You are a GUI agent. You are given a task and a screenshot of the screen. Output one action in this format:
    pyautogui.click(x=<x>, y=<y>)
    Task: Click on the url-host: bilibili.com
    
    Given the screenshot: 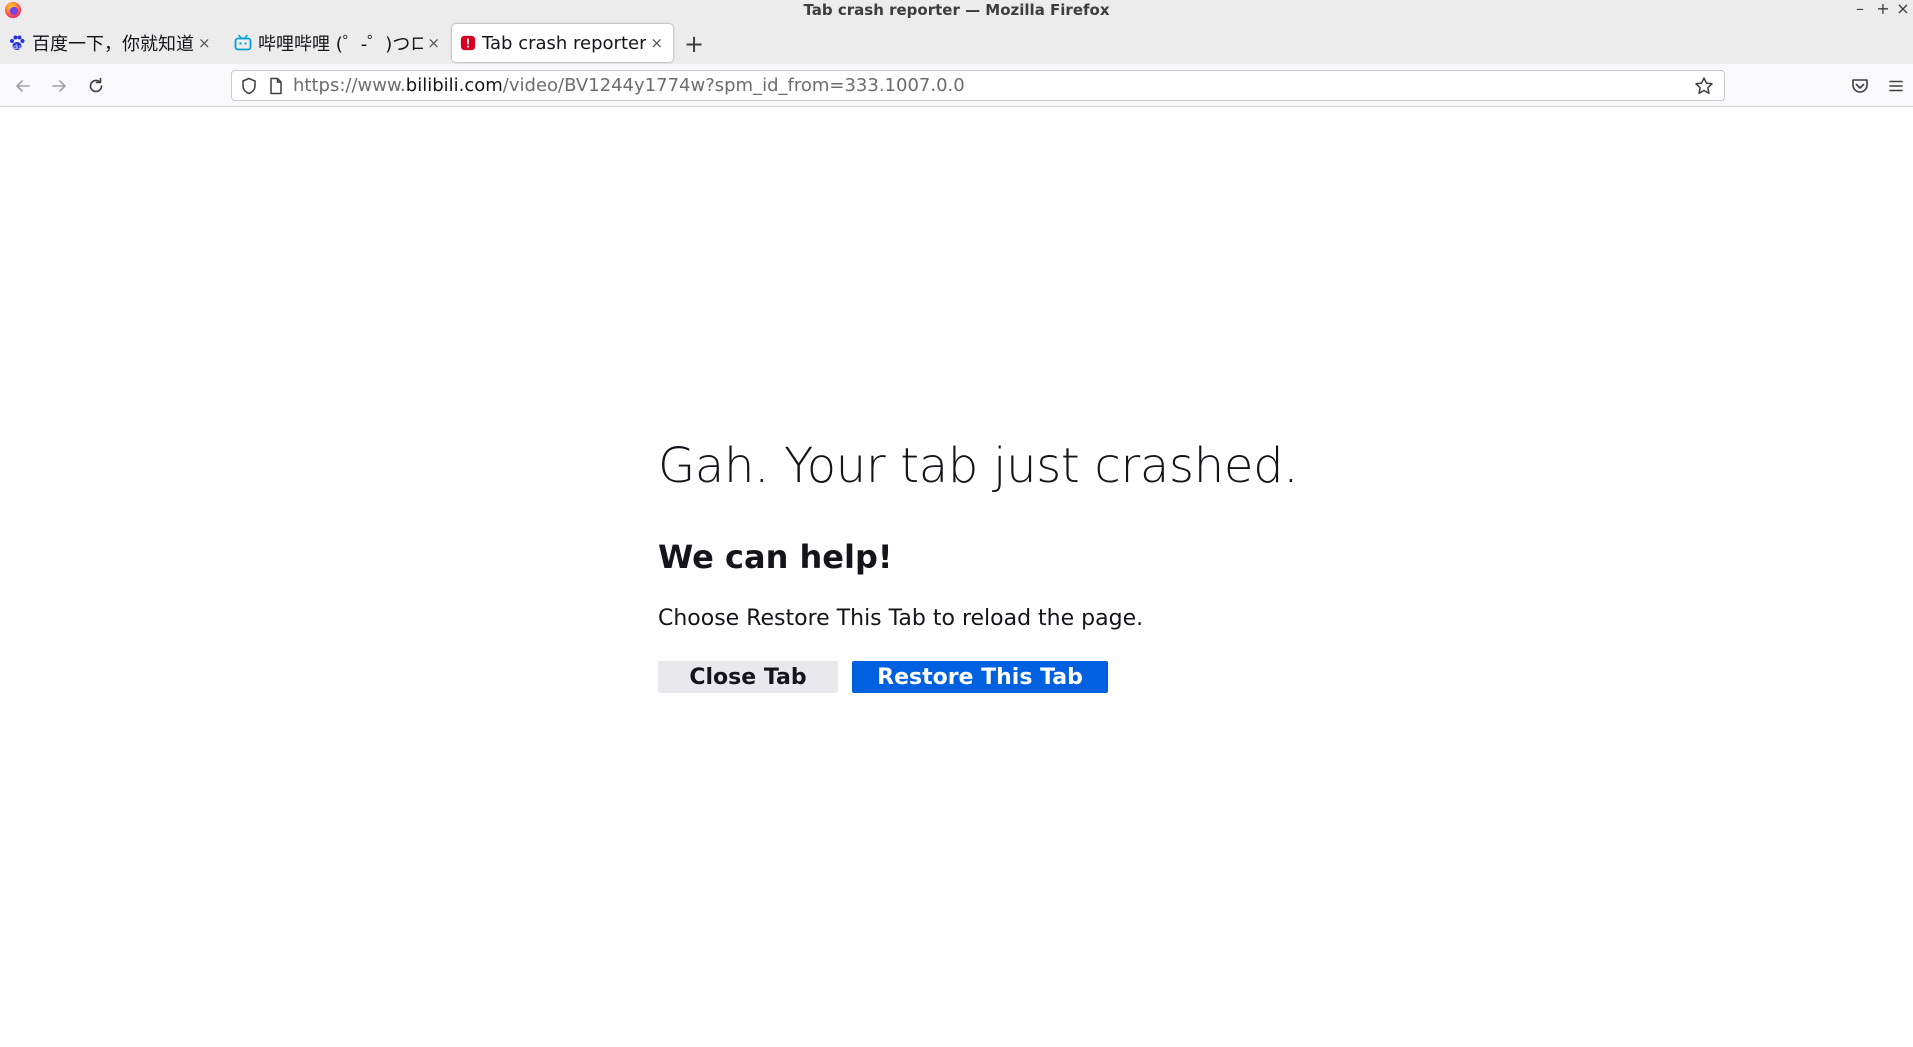 What is the action you would take?
    pyautogui.click(x=454, y=85)
    